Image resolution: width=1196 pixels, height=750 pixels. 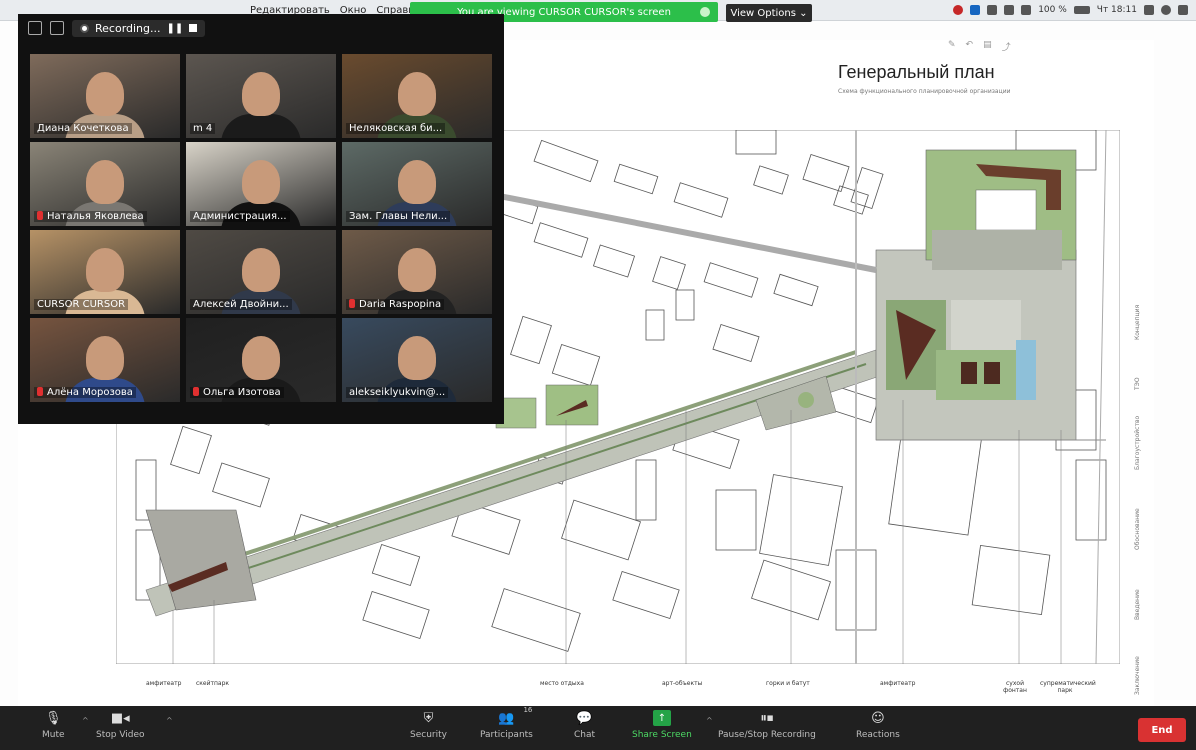 I want to click on participant-name: Алёна Морозова, so click(x=85, y=392).